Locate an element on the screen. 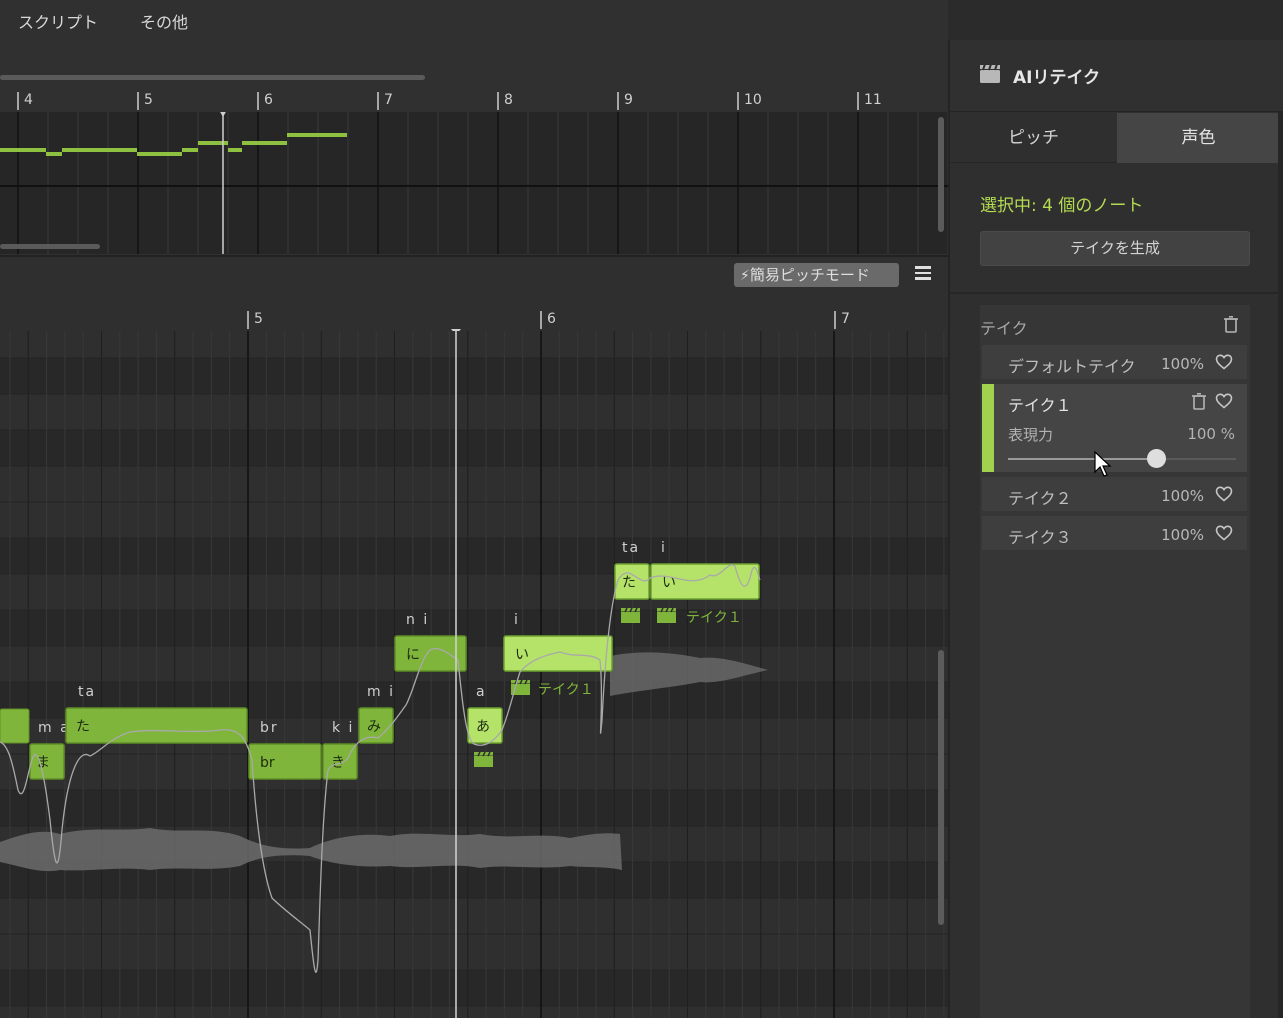 The height and width of the screenshot is (1018, 1283). overview-ruler is located at coordinates (438, 101).